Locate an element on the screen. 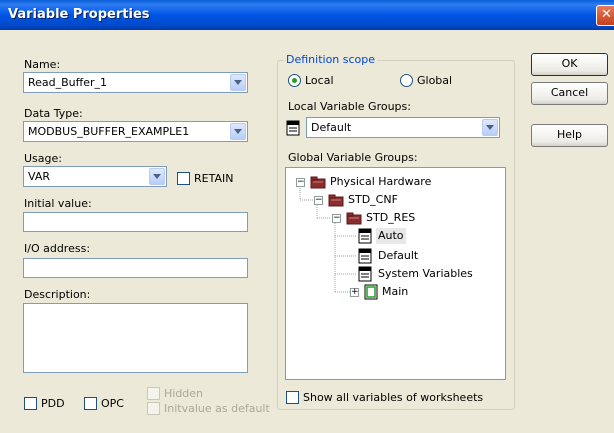  data-type-label: Data Type: is located at coordinates (53, 113).